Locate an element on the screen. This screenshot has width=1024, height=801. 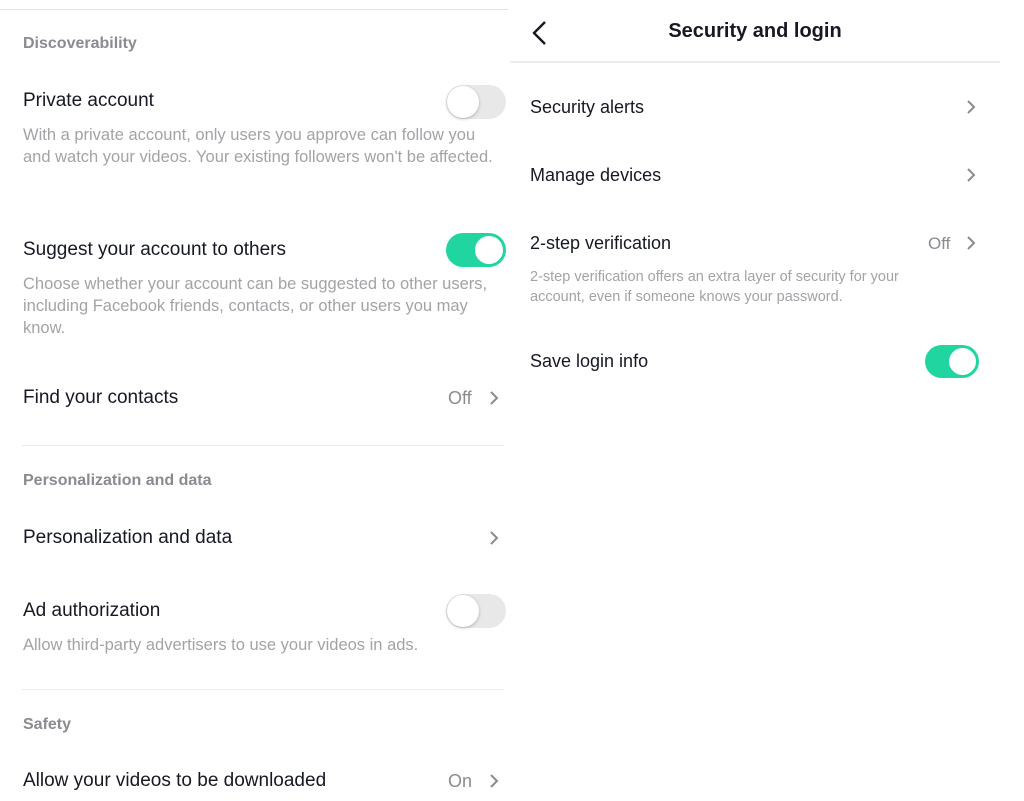
top-divider is located at coordinates (254, 9).